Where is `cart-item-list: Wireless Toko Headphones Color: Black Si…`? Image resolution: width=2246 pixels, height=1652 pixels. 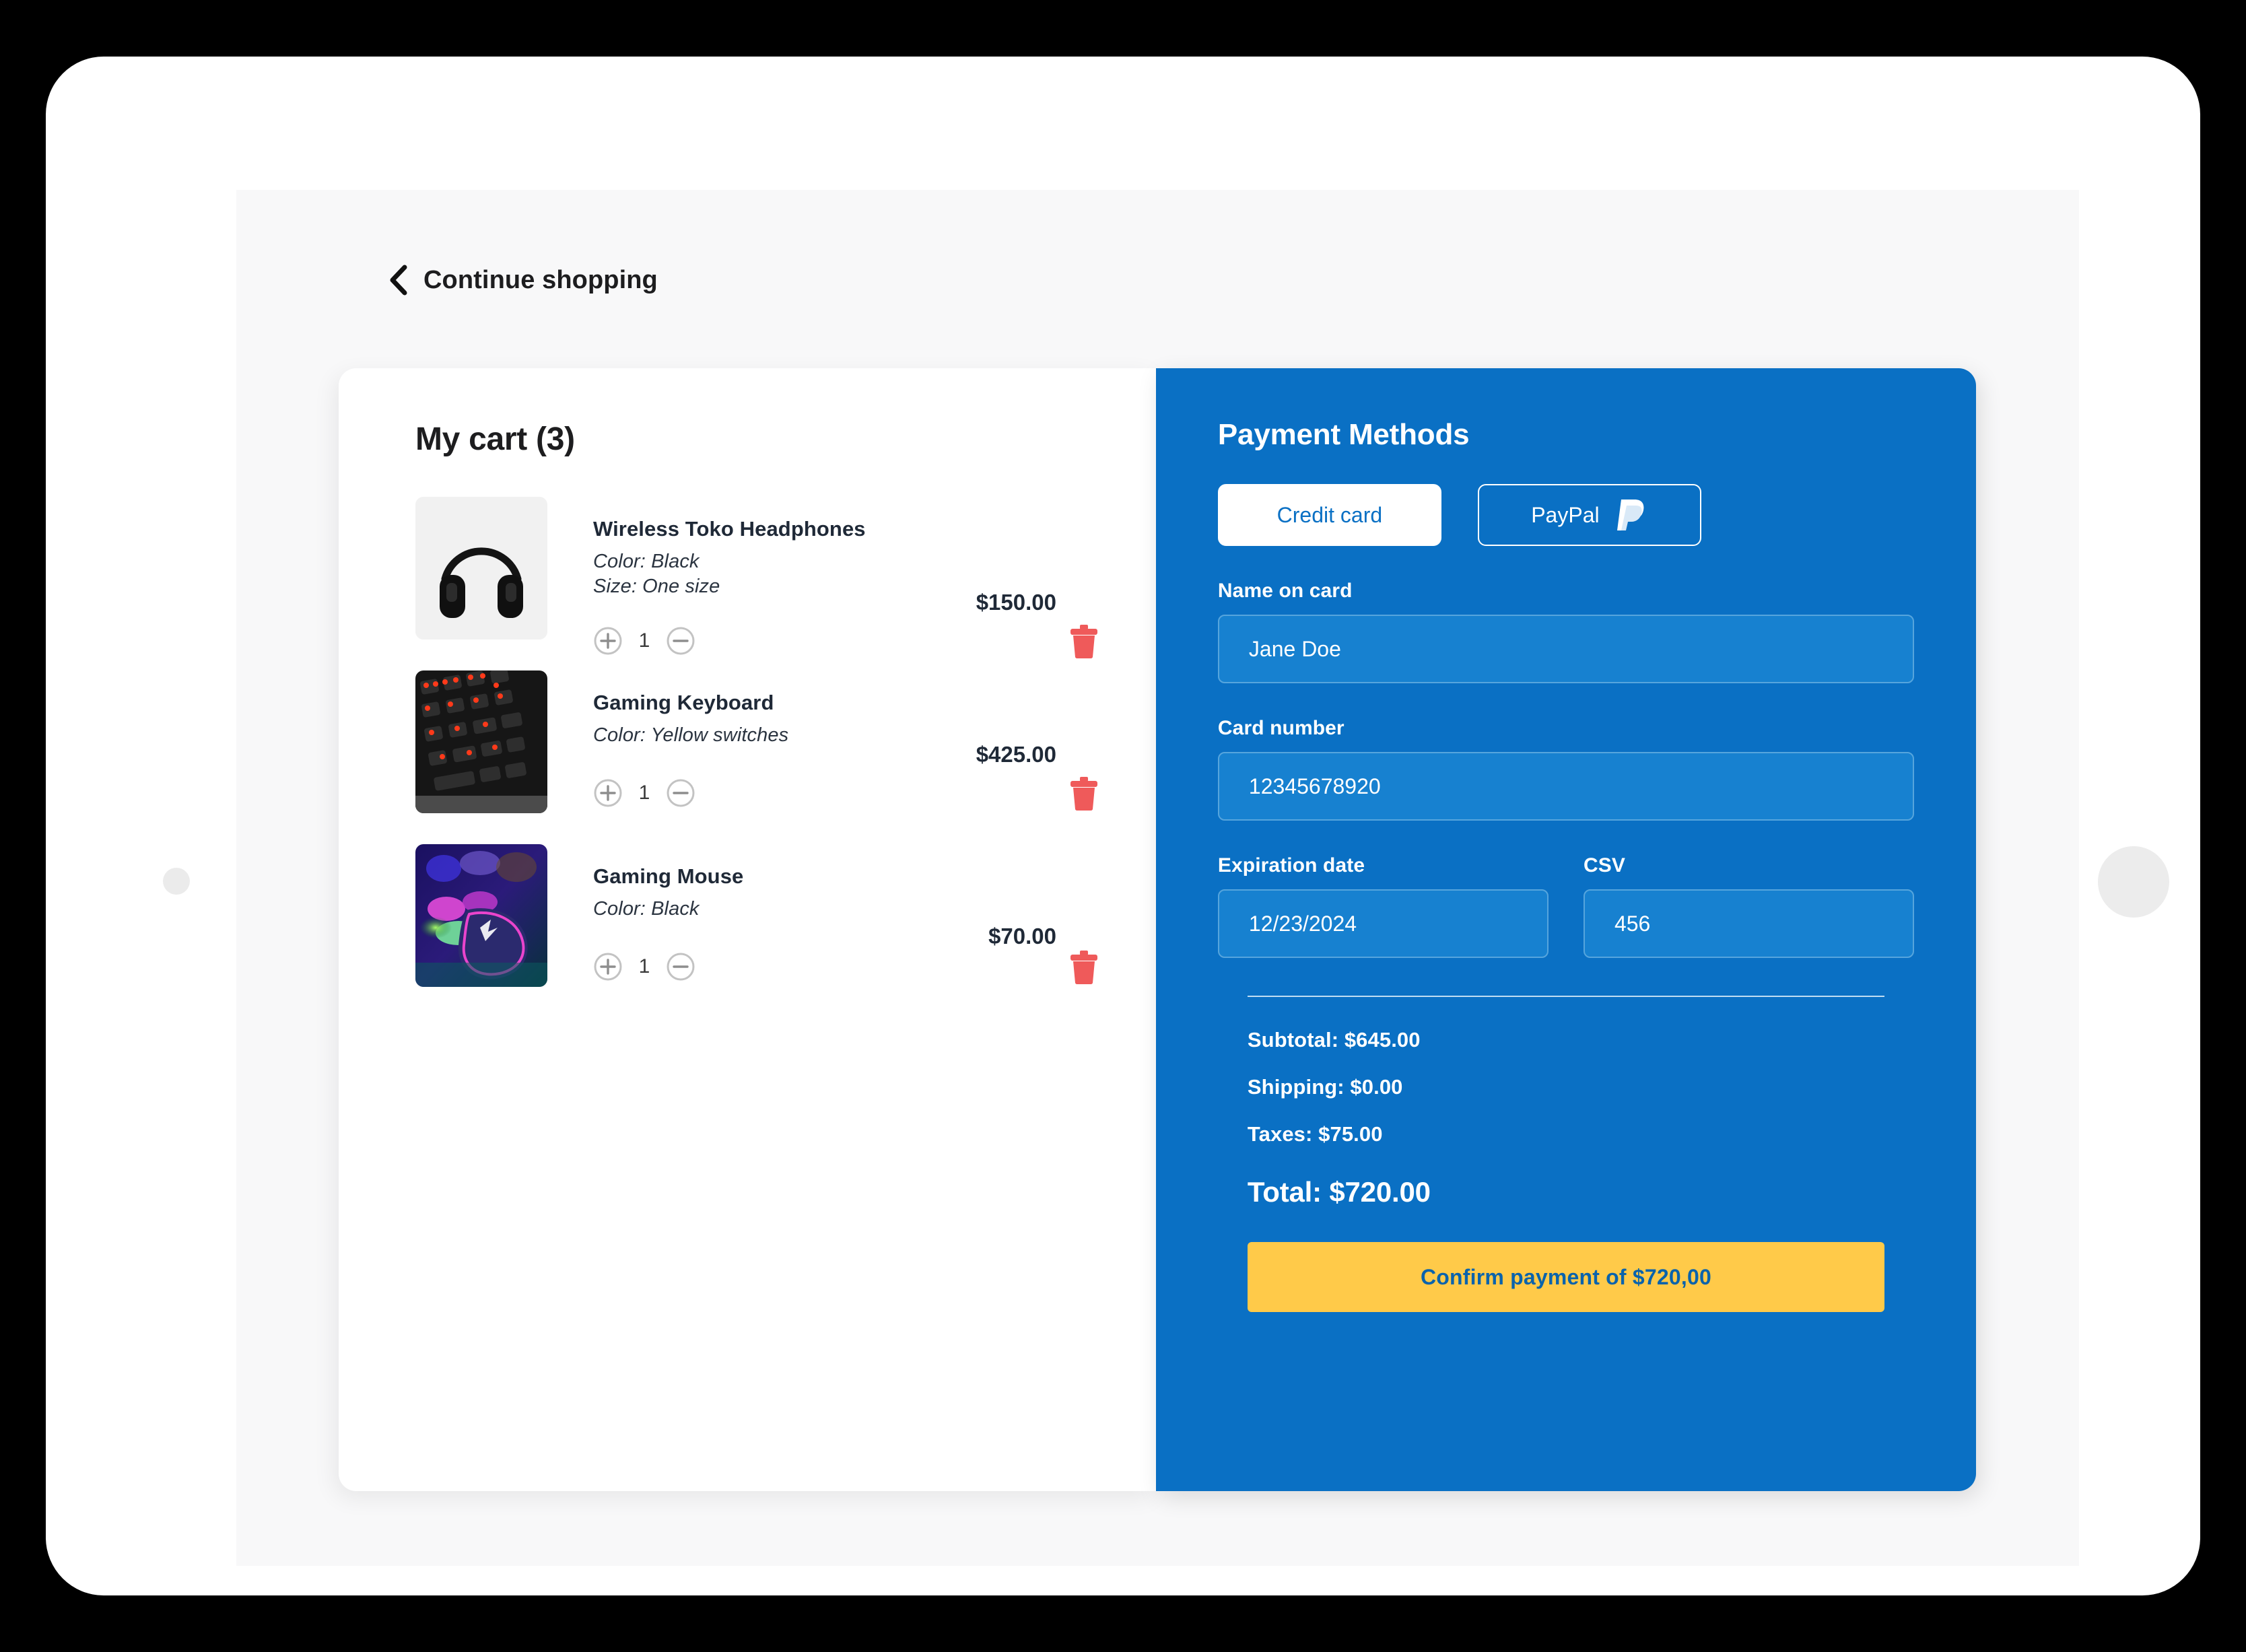
cart-item-list: Wireless Toko Headphones Color: Black Si… is located at coordinates (785, 742).